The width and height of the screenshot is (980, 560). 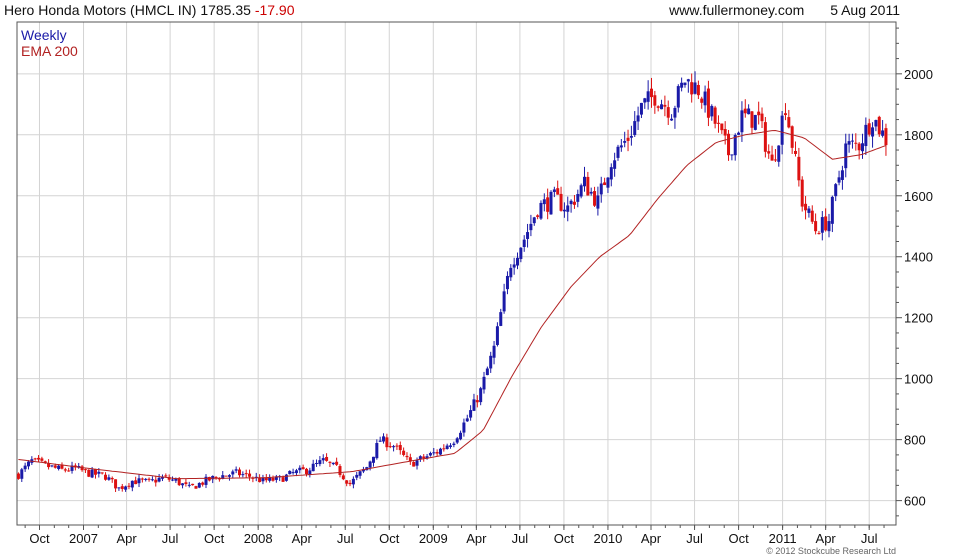 What do you see at coordinates (39, 538) in the screenshot?
I see `x-tick-label: Oct` at bounding box center [39, 538].